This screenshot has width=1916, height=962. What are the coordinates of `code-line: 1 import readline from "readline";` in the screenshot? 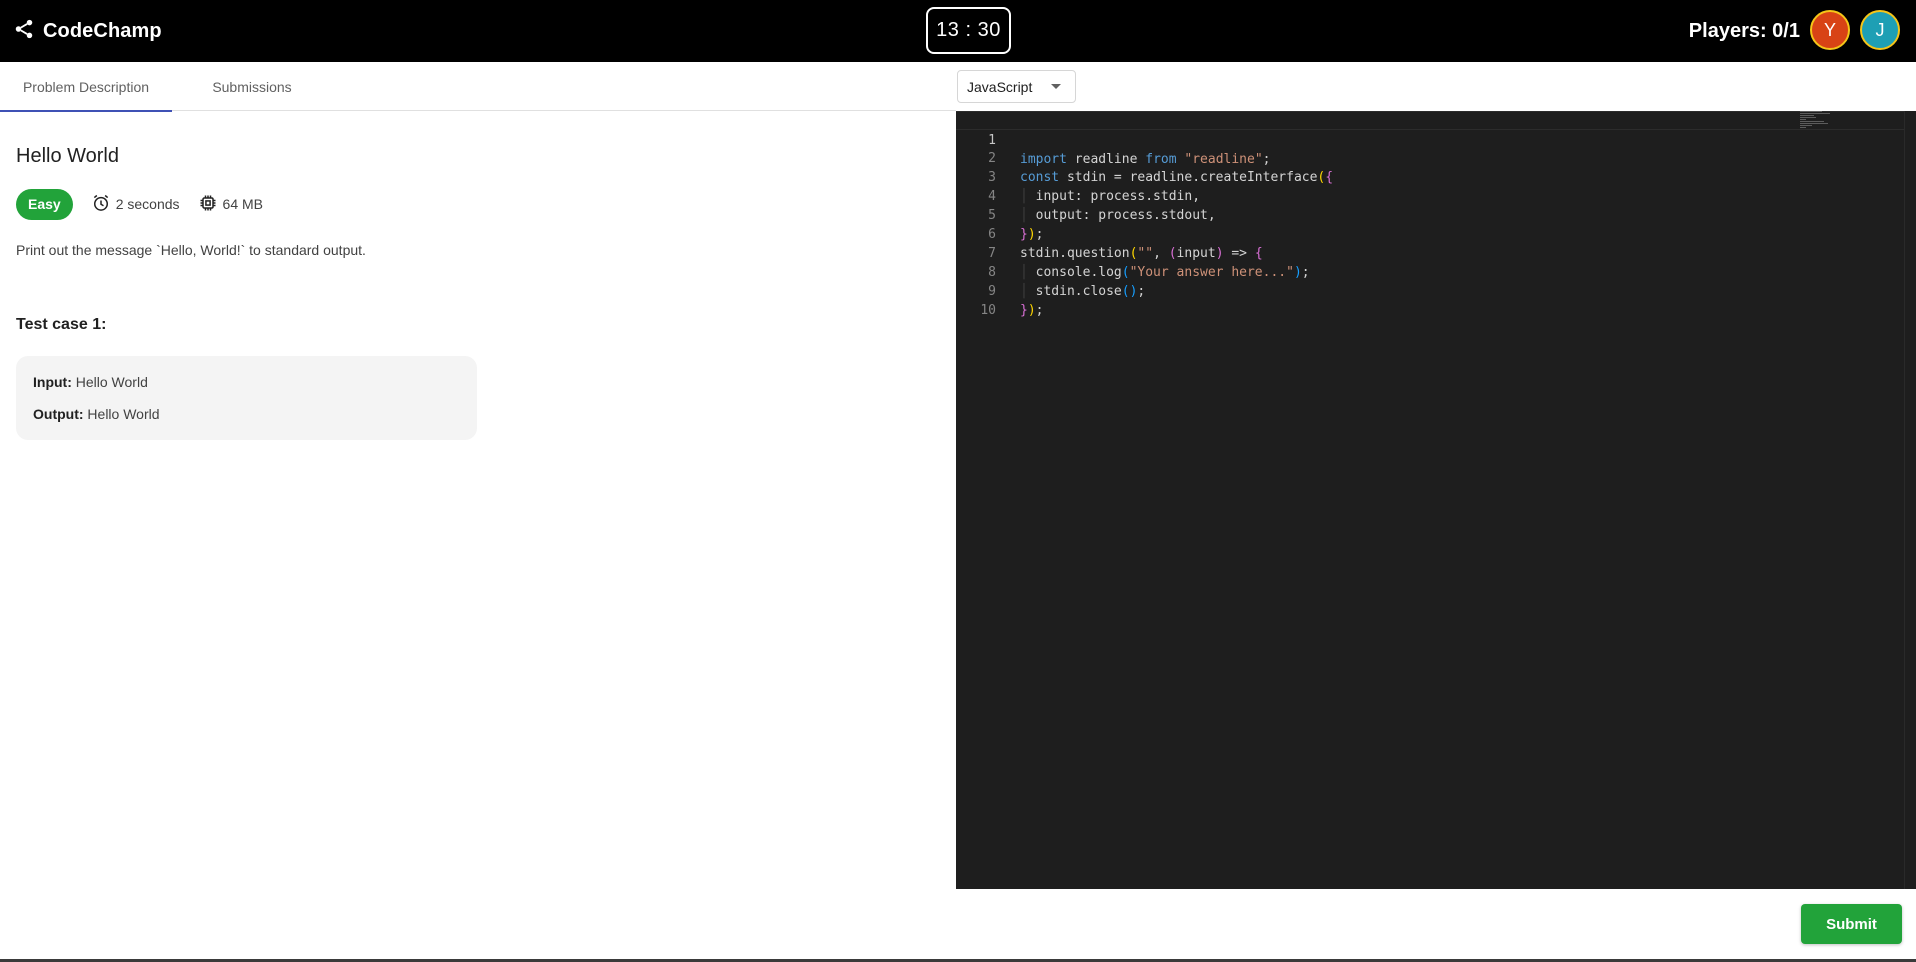 It's located at (1430, 139).